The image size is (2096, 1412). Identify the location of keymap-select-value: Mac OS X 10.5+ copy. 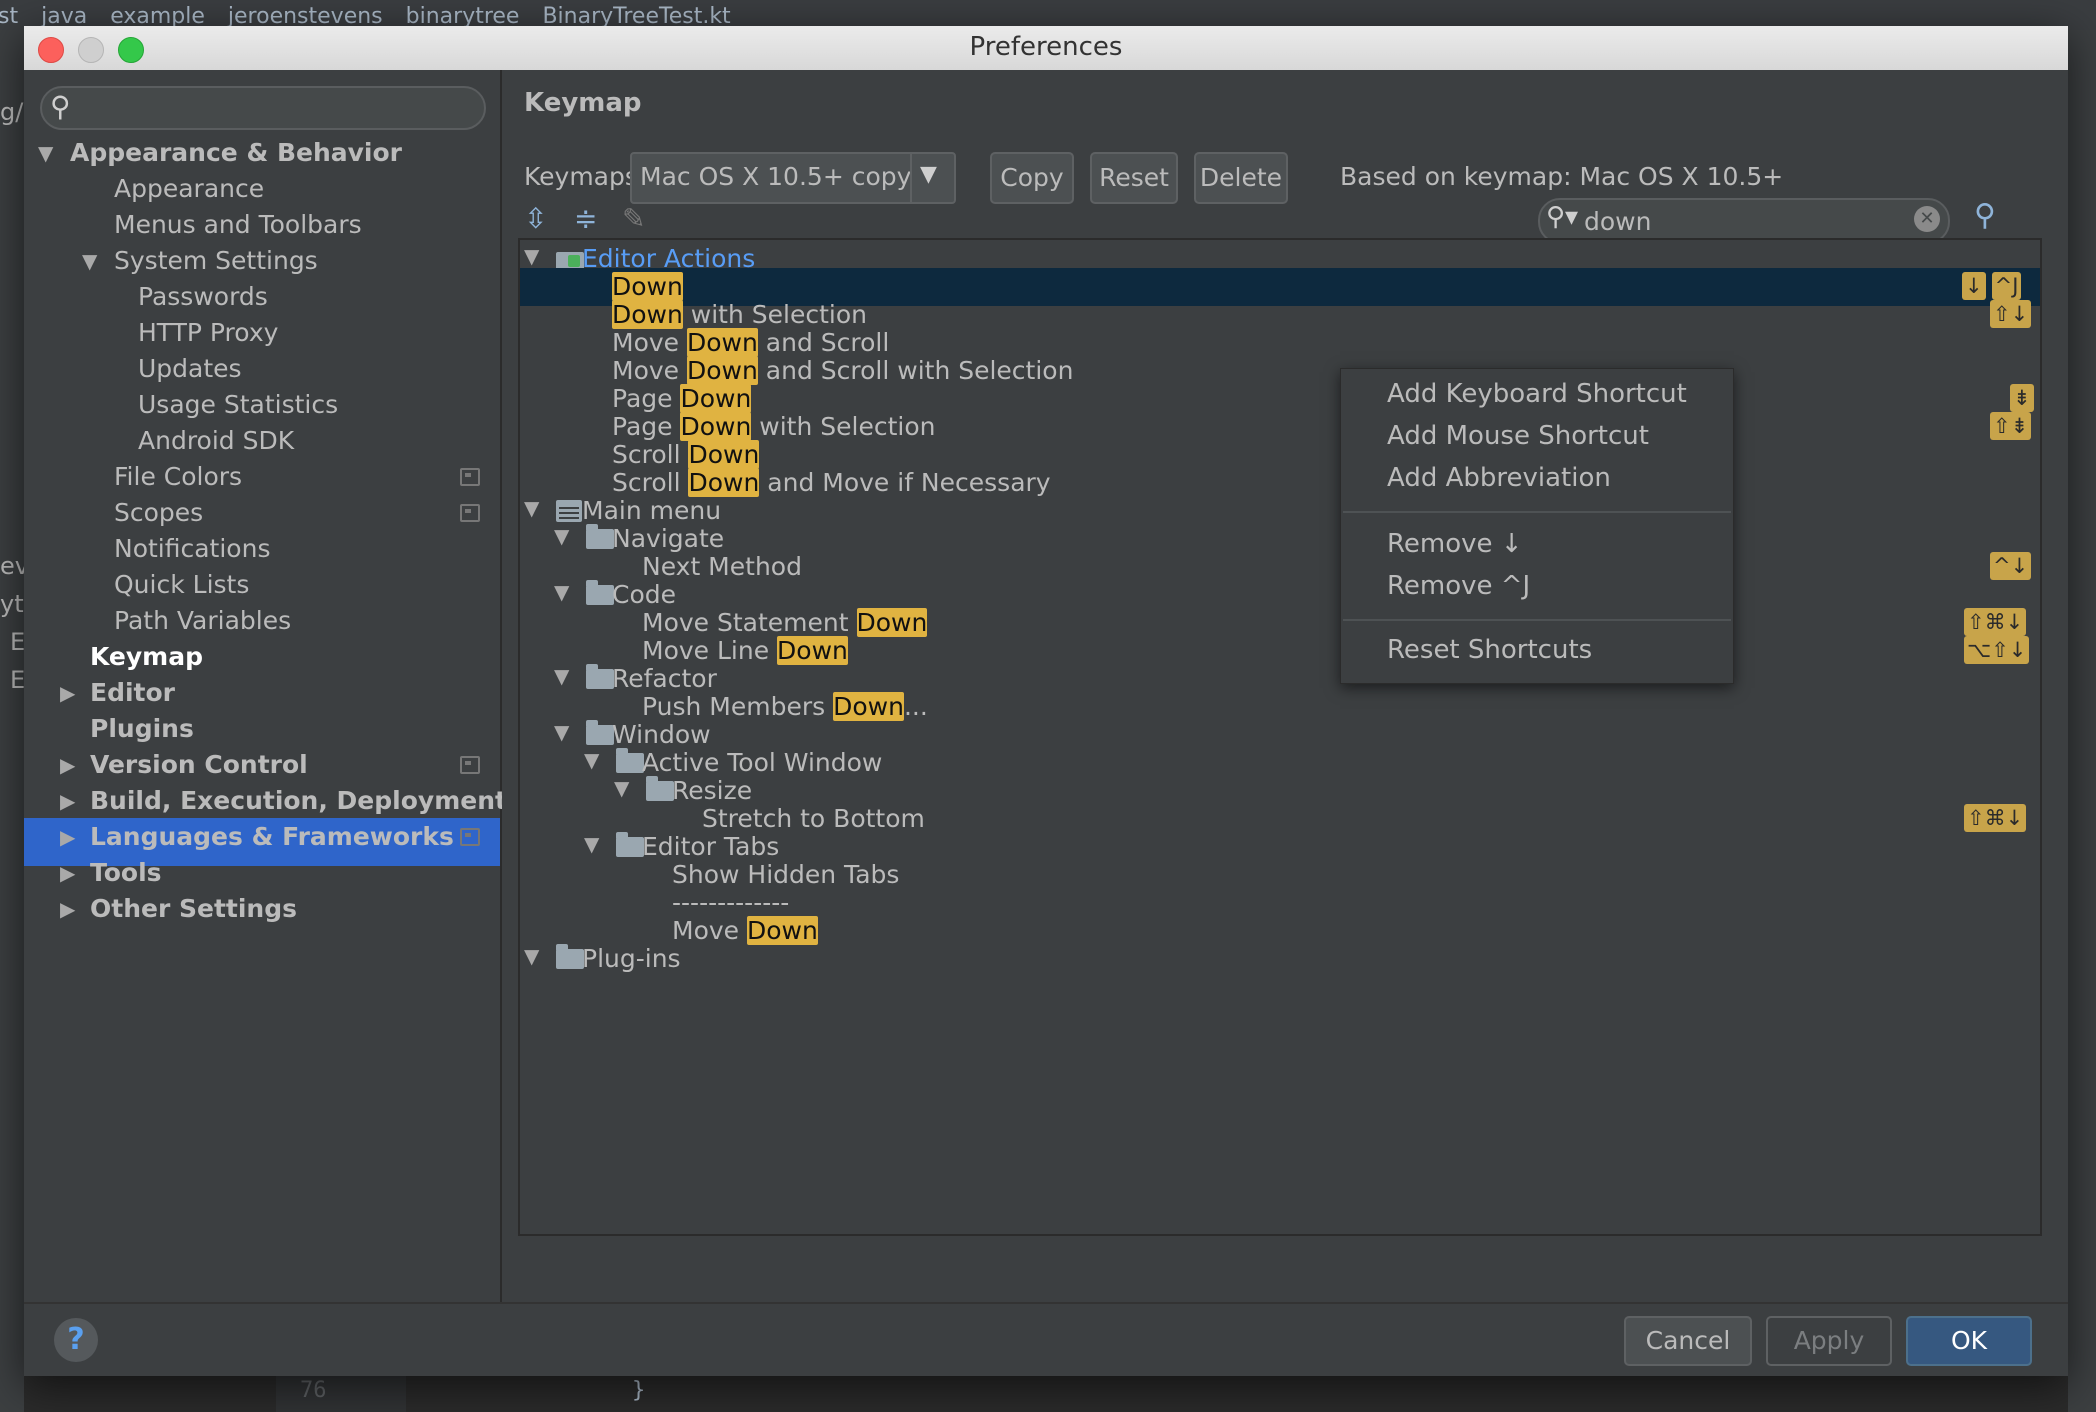
(776, 176).